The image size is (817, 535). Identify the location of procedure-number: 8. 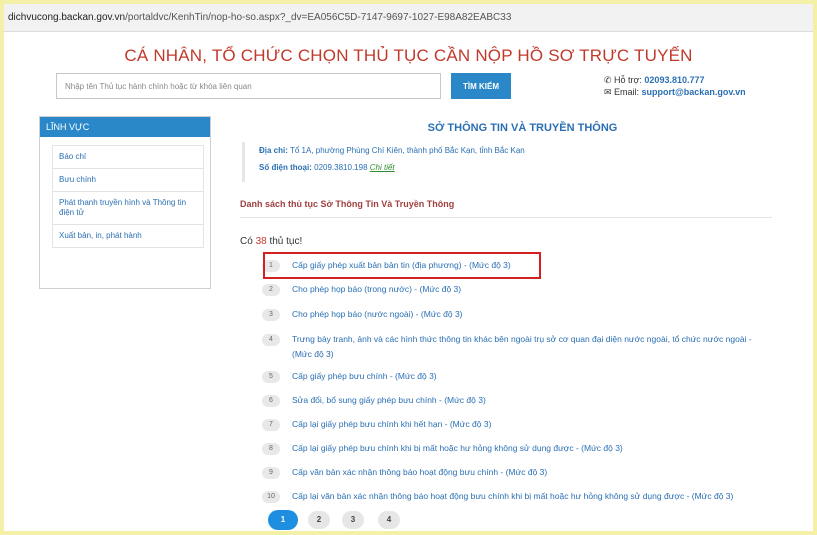
(271, 449).